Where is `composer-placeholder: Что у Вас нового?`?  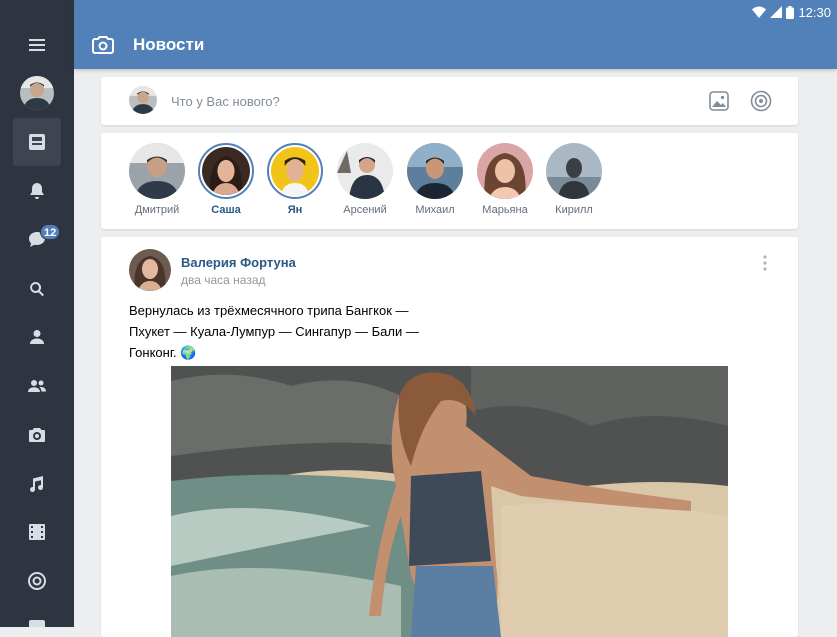
composer-placeholder: Что у Вас нового? is located at coordinates (225, 101).